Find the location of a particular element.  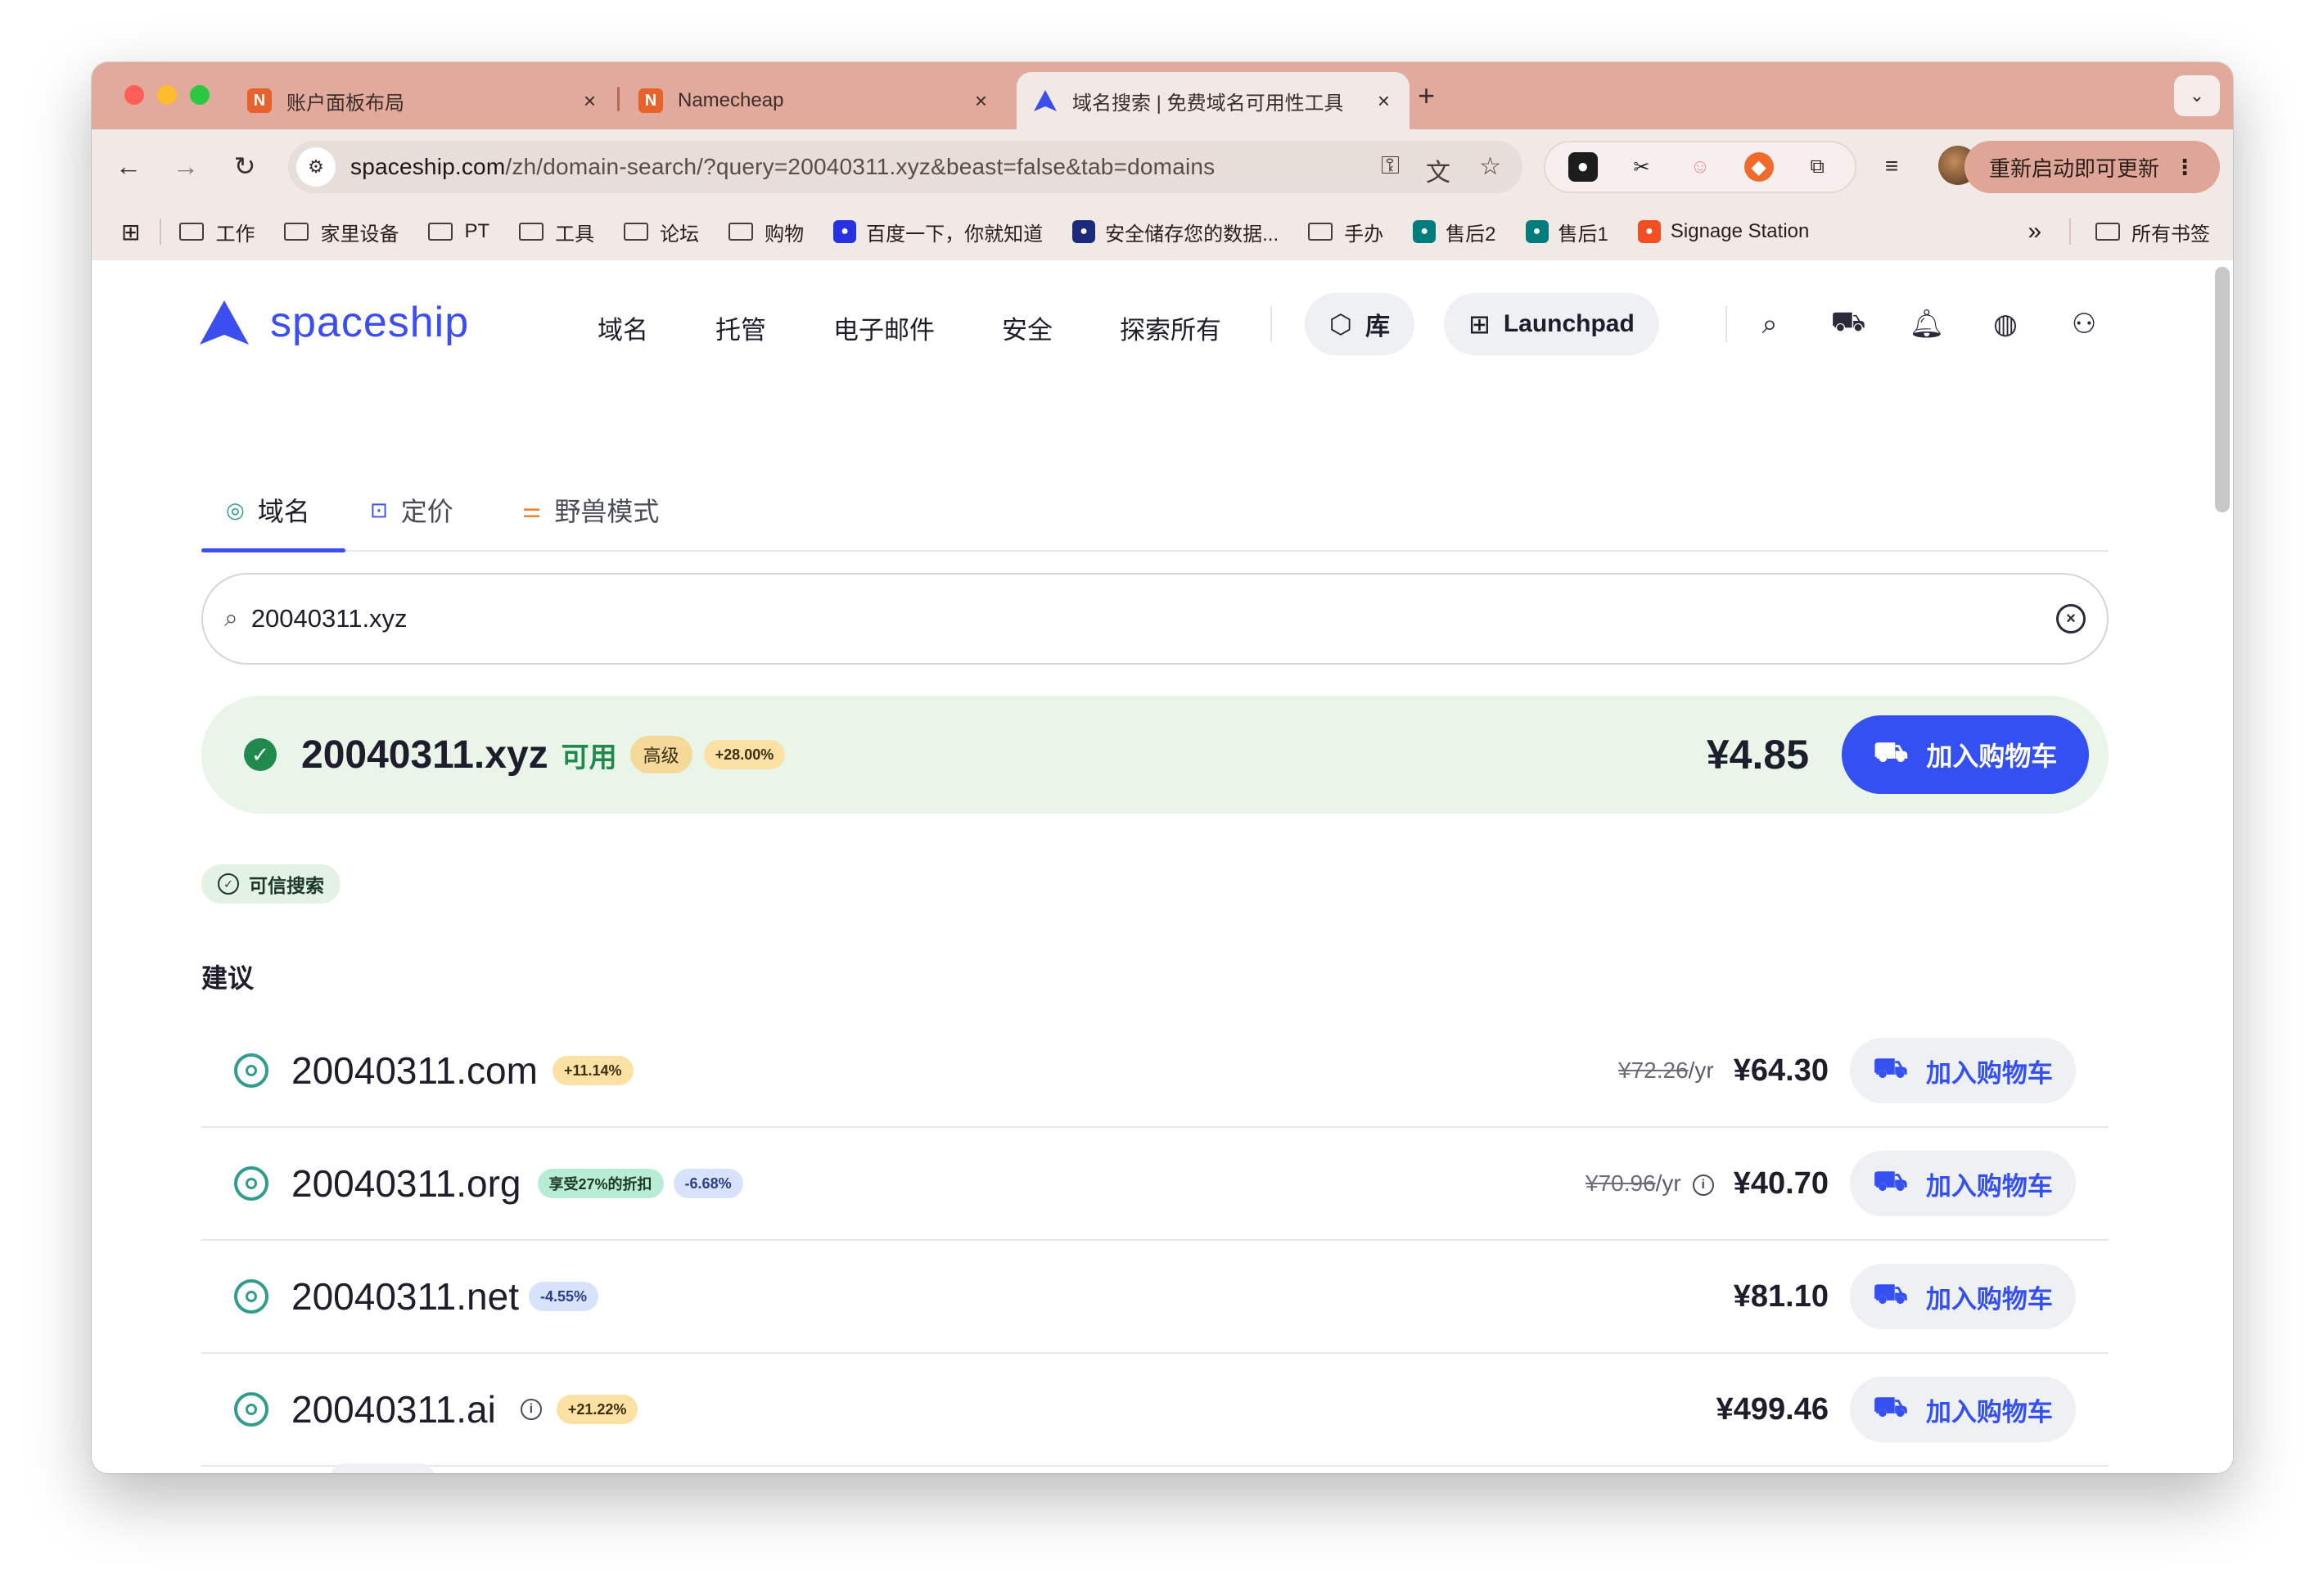

user-icon: ⚇ is located at coordinates (2084, 324).